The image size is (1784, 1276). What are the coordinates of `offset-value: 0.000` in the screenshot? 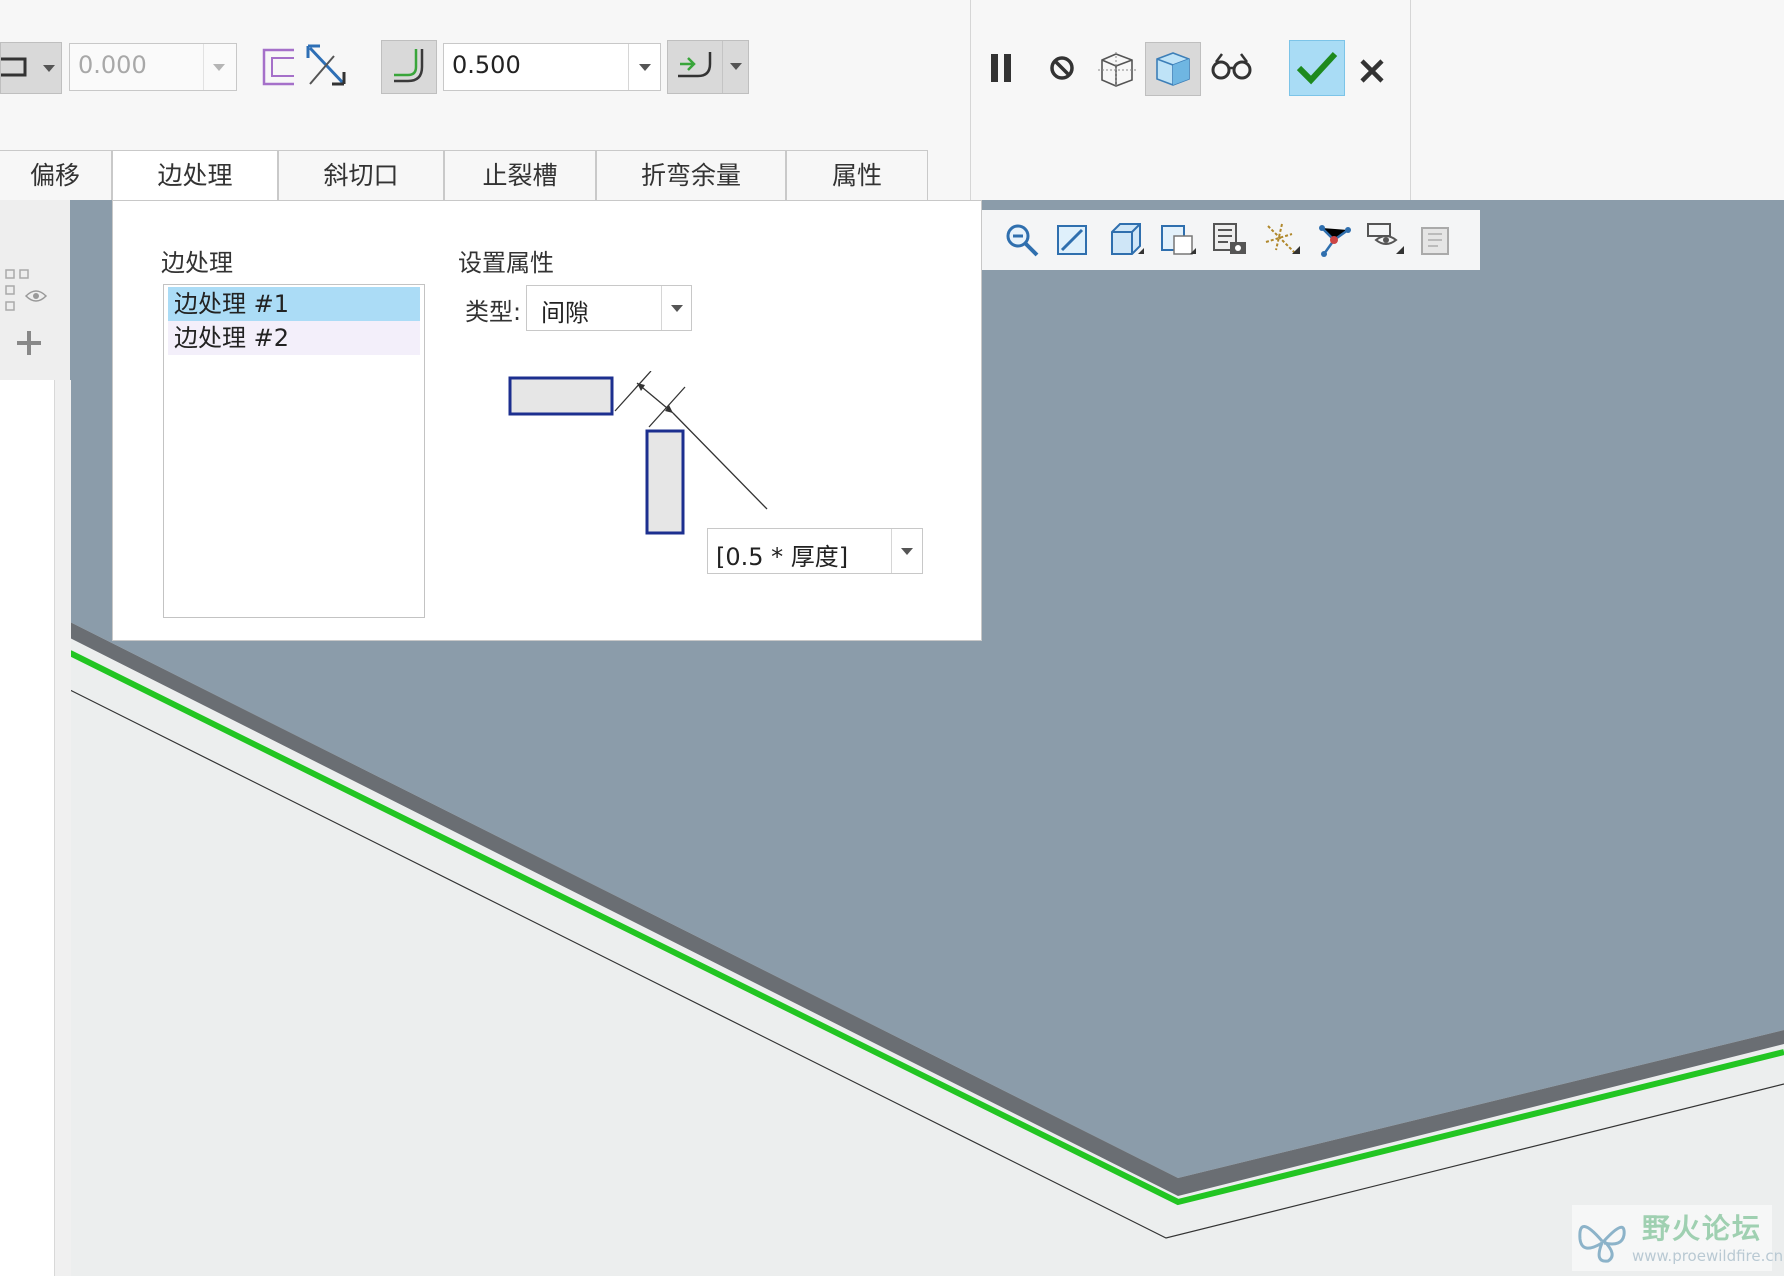 It's located at (112, 65).